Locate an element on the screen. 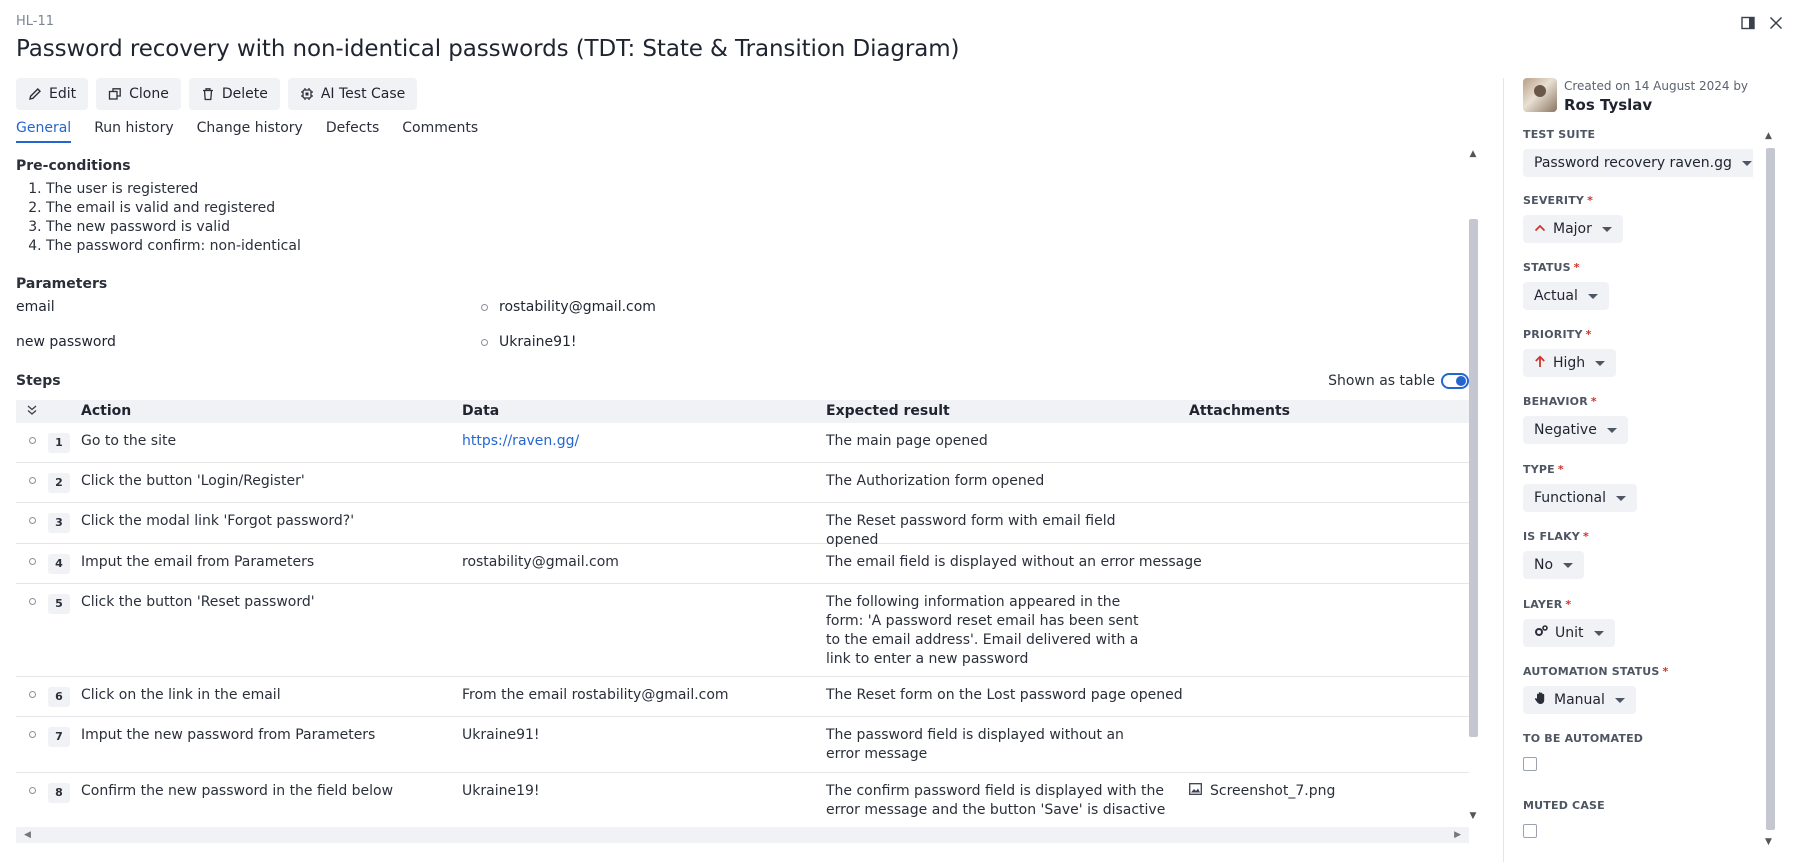 Image resolution: width=1793 pixels, height=862 pixels. main-vertical-scrollbar: ▲ ▼ is located at coordinates (1473, 485).